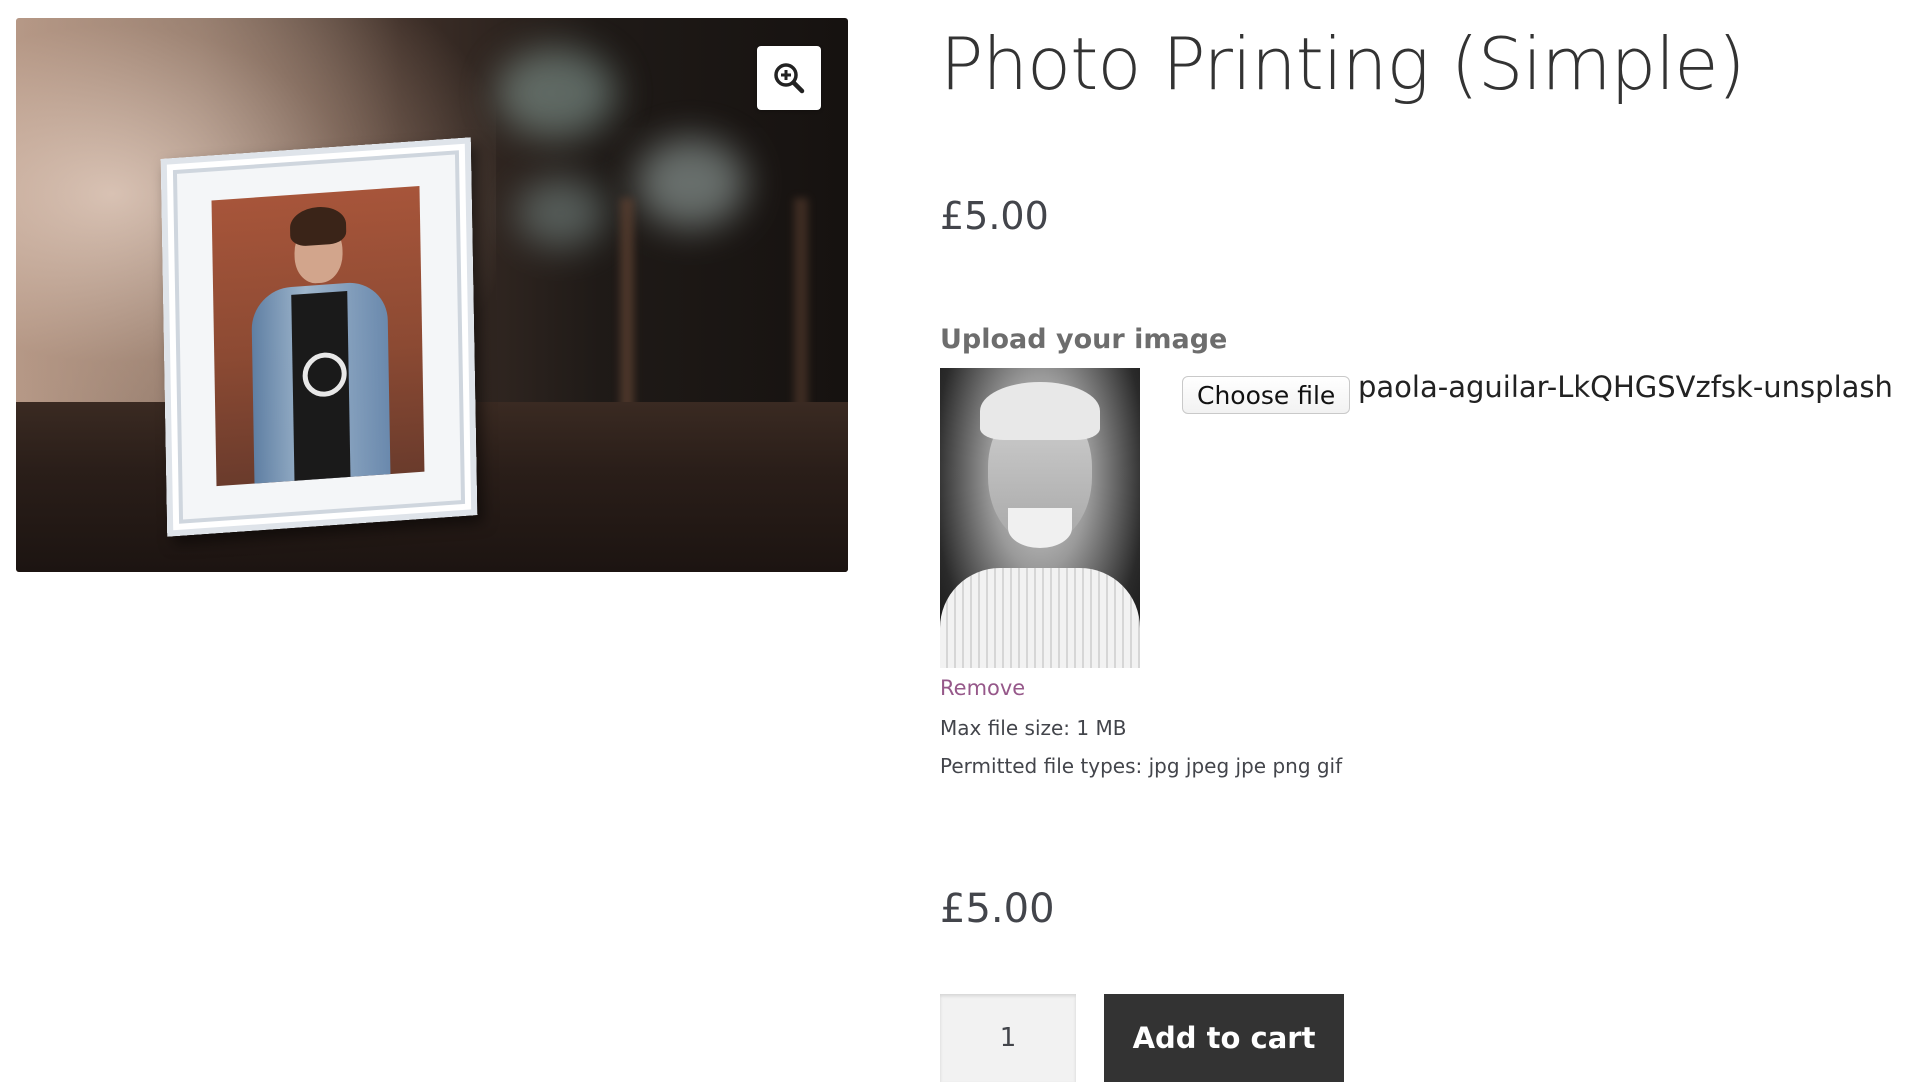 This screenshot has height=1091, width=1920. I want to click on framed-photo, so click(318, 336).